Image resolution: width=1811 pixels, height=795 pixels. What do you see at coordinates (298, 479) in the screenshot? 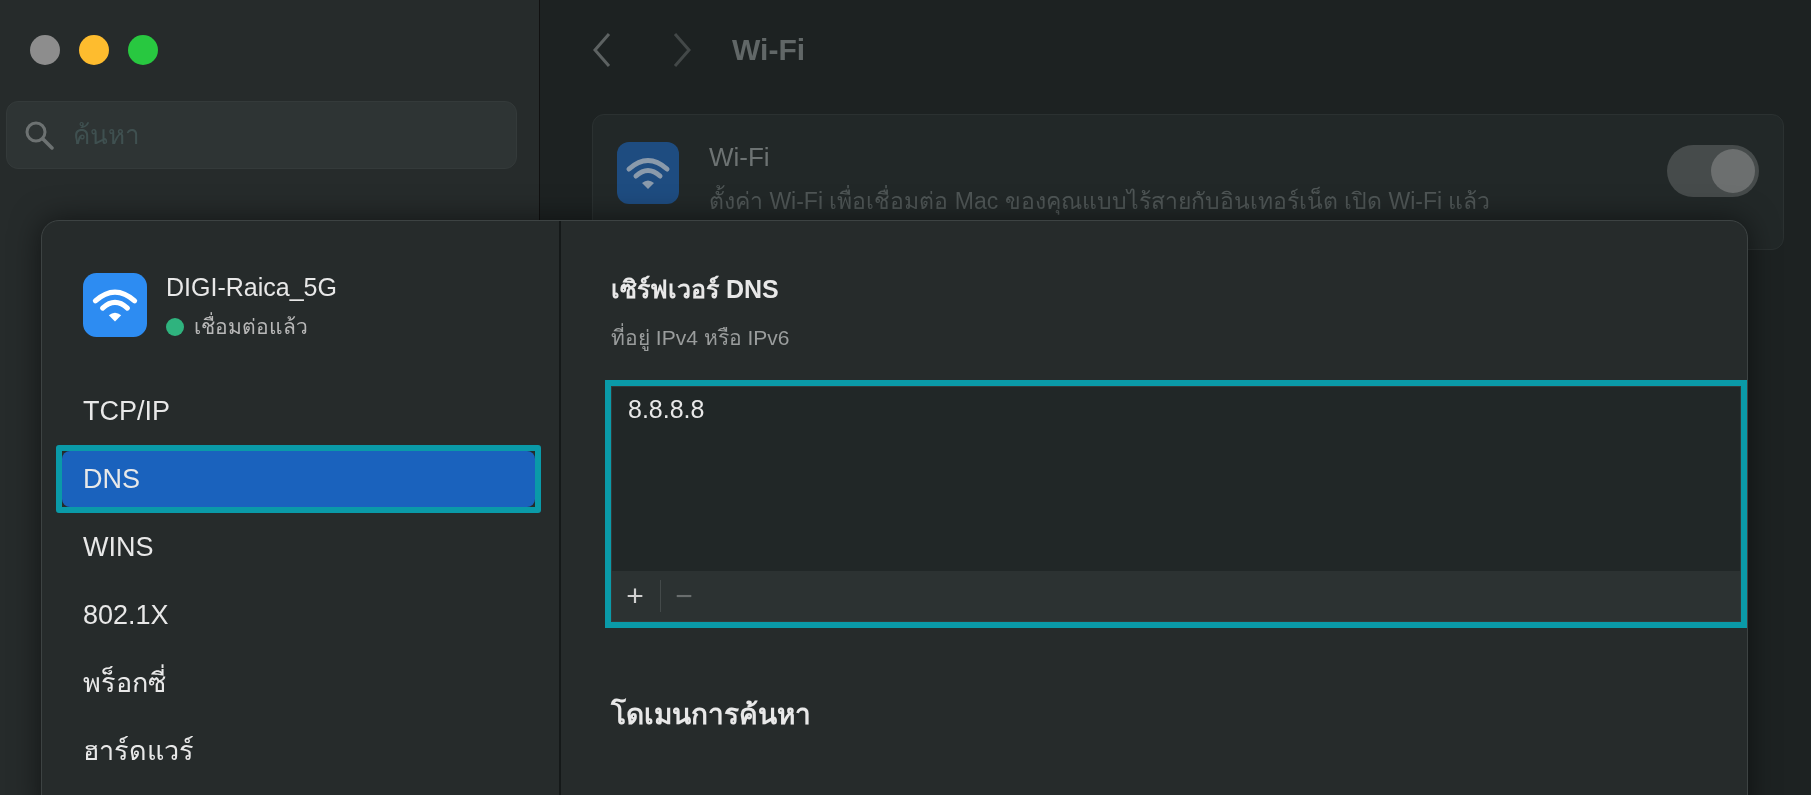
I see `sidebar-tab: DNS` at bounding box center [298, 479].